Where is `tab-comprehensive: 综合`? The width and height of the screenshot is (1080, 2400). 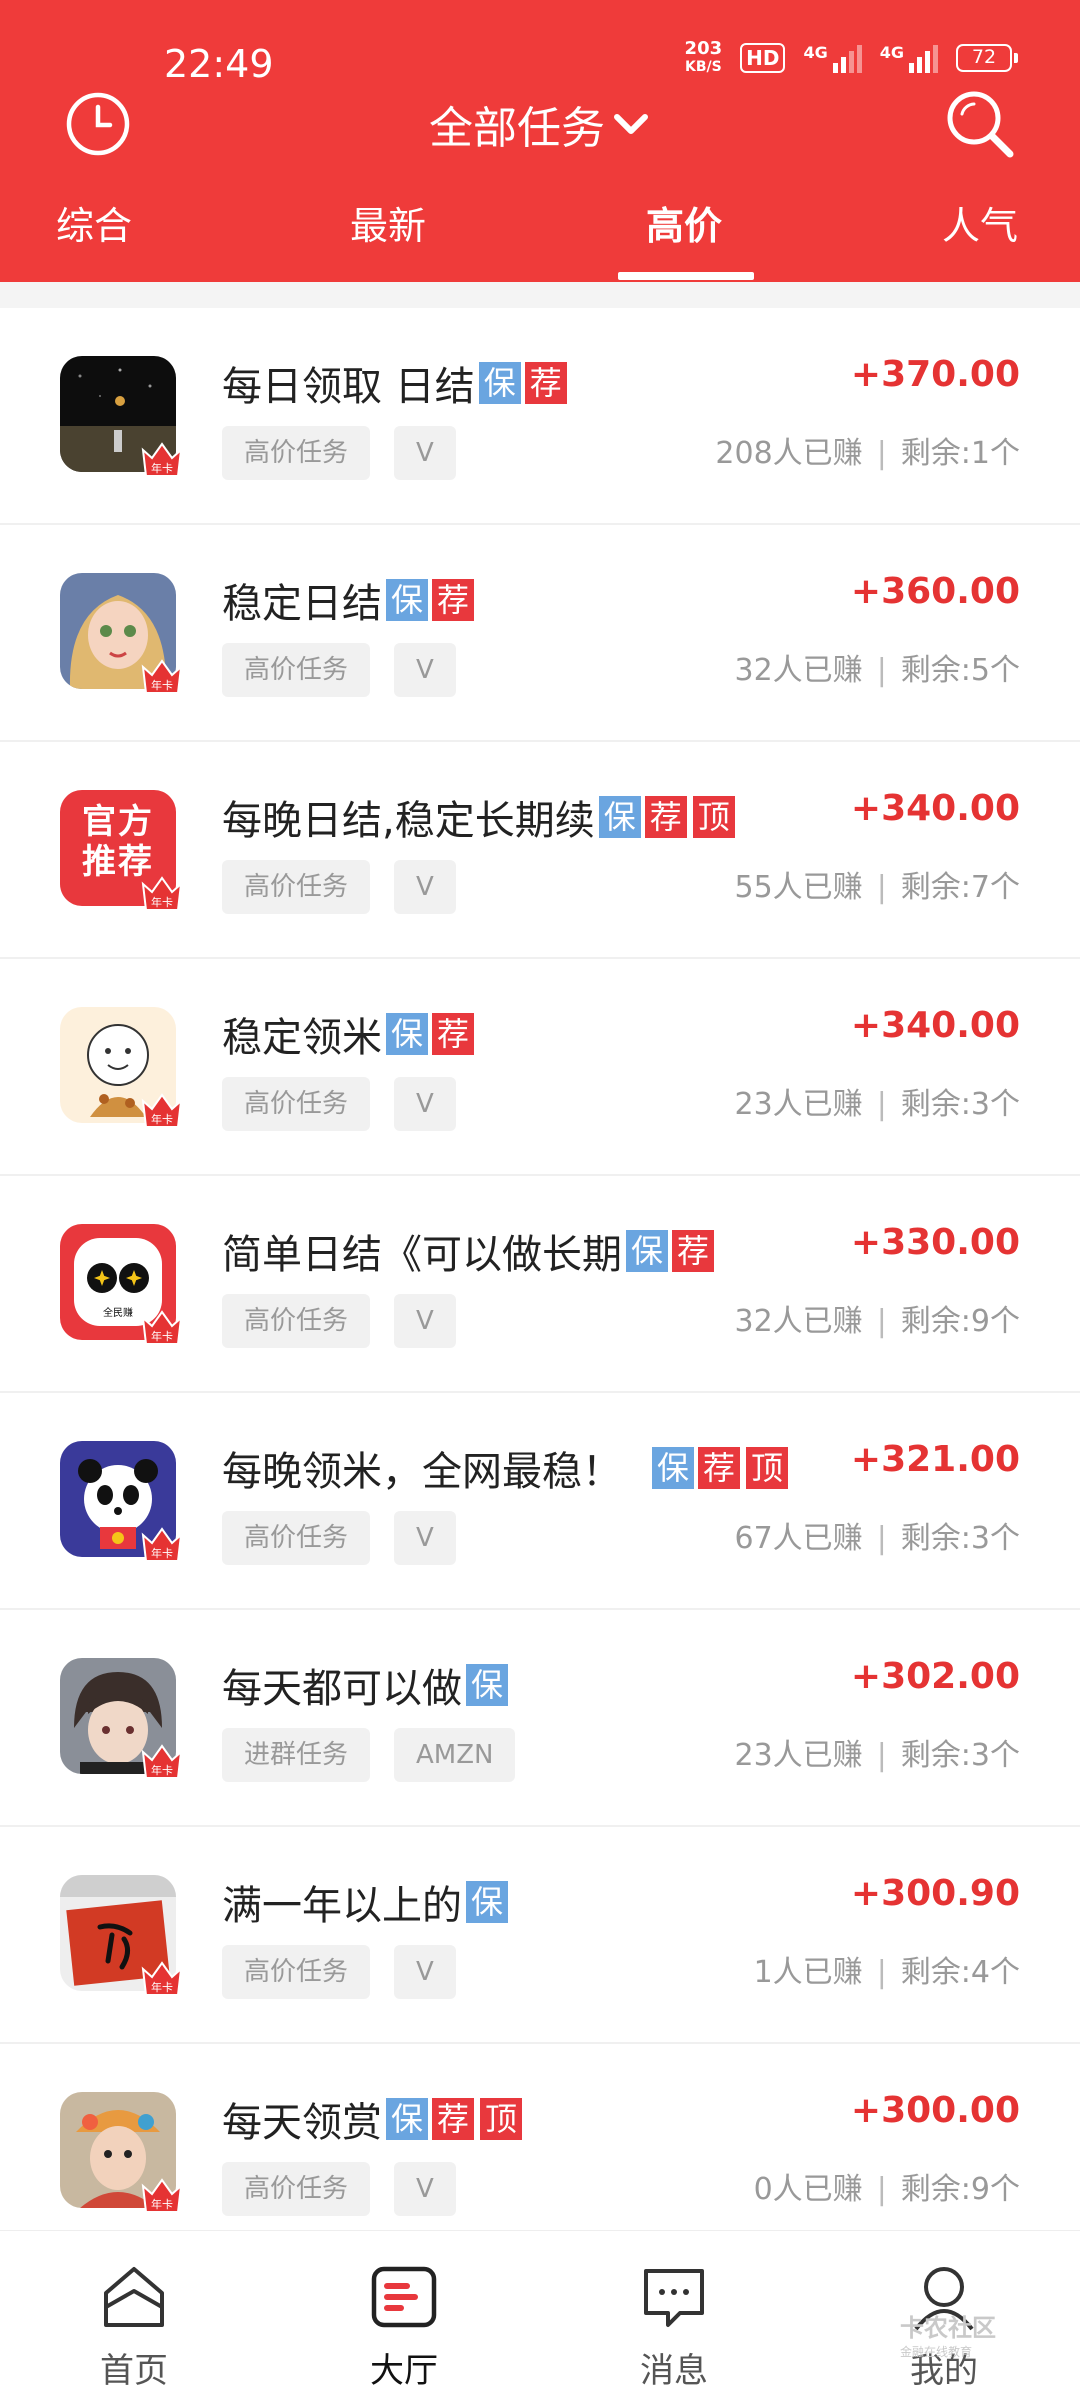
tab-comprehensive: 综合 is located at coordinates (94, 238).